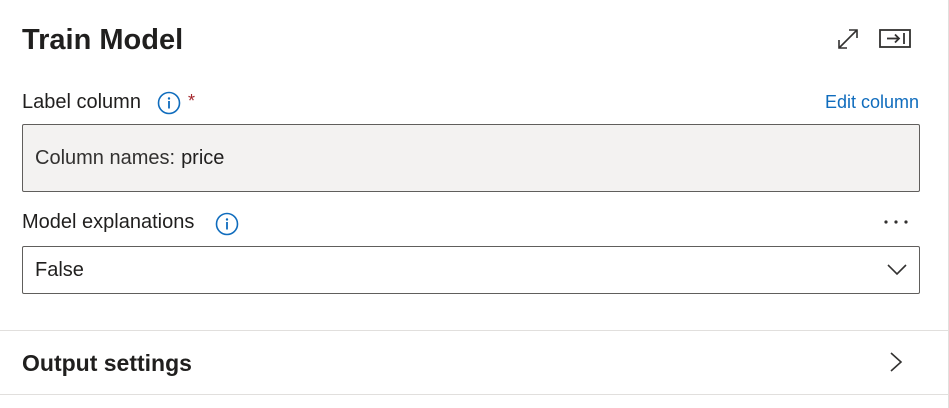  What do you see at coordinates (474, 394) in the screenshot?
I see `section-divider` at bounding box center [474, 394].